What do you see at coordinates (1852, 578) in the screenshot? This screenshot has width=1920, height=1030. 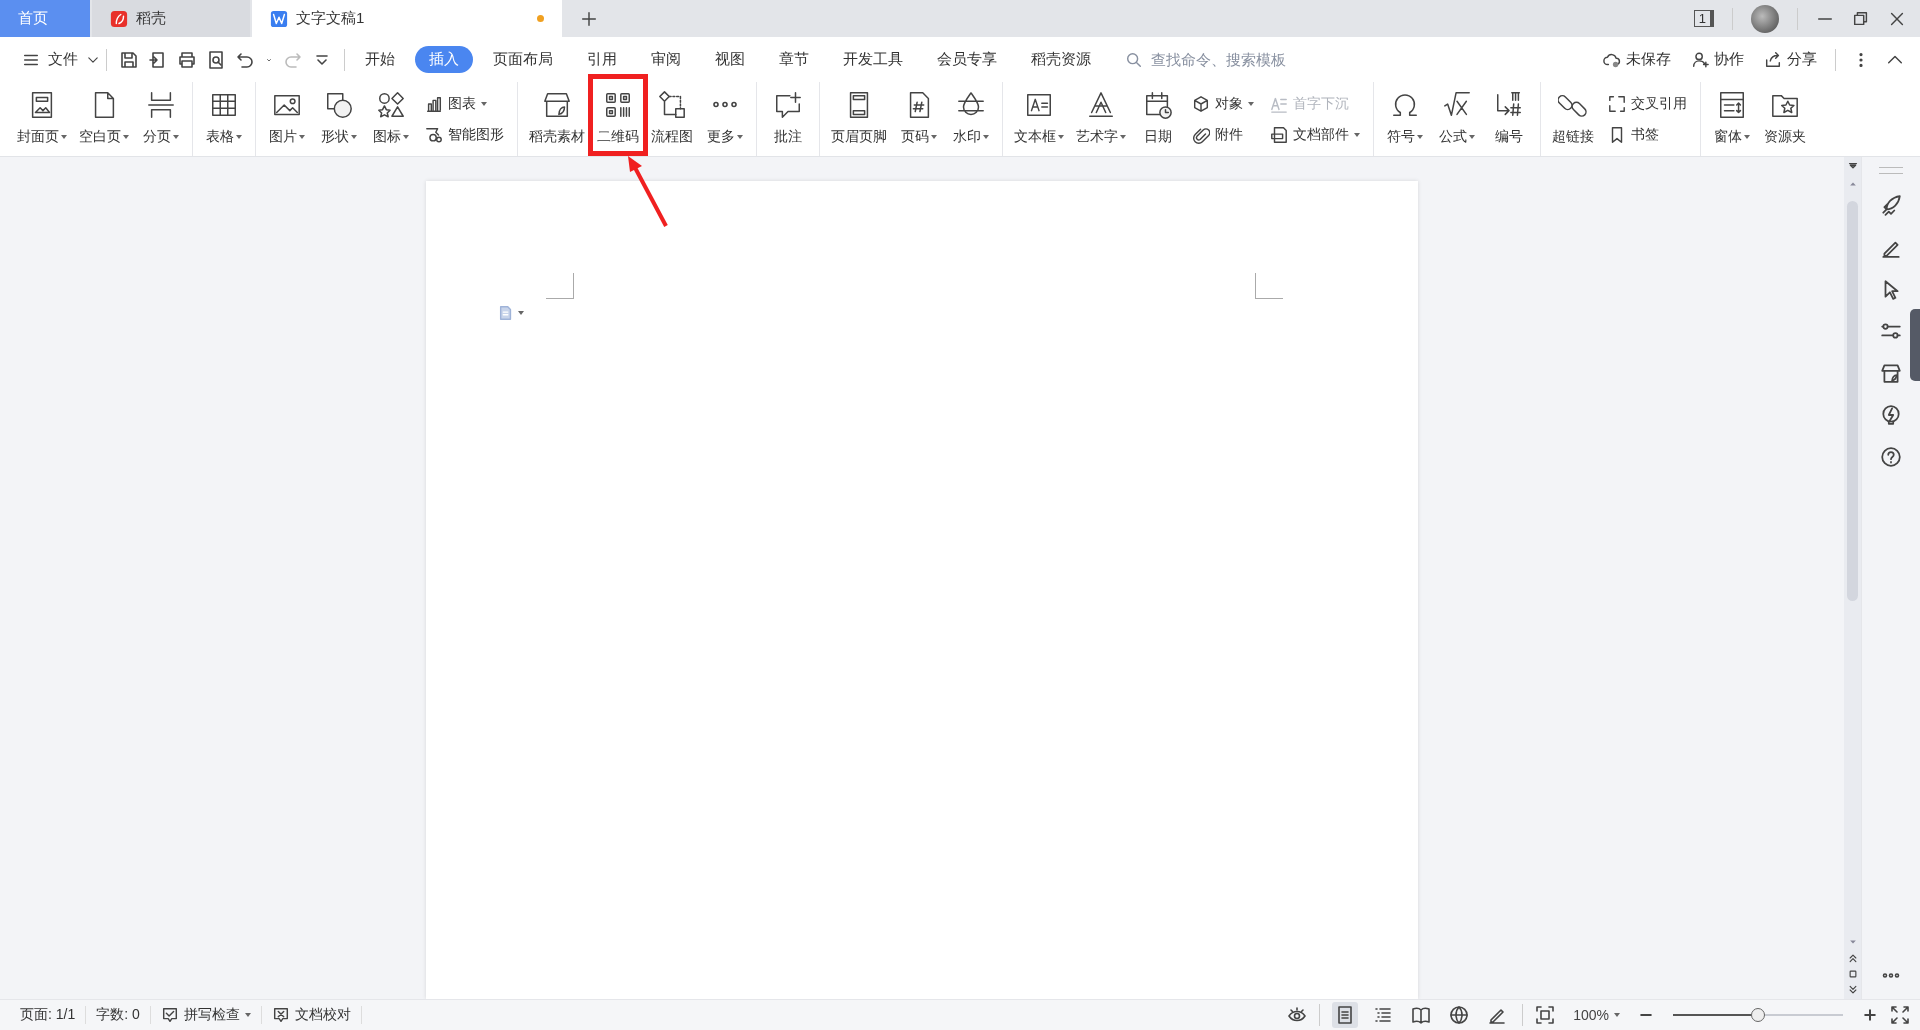 I see `scrollbar` at bounding box center [1852, 578].